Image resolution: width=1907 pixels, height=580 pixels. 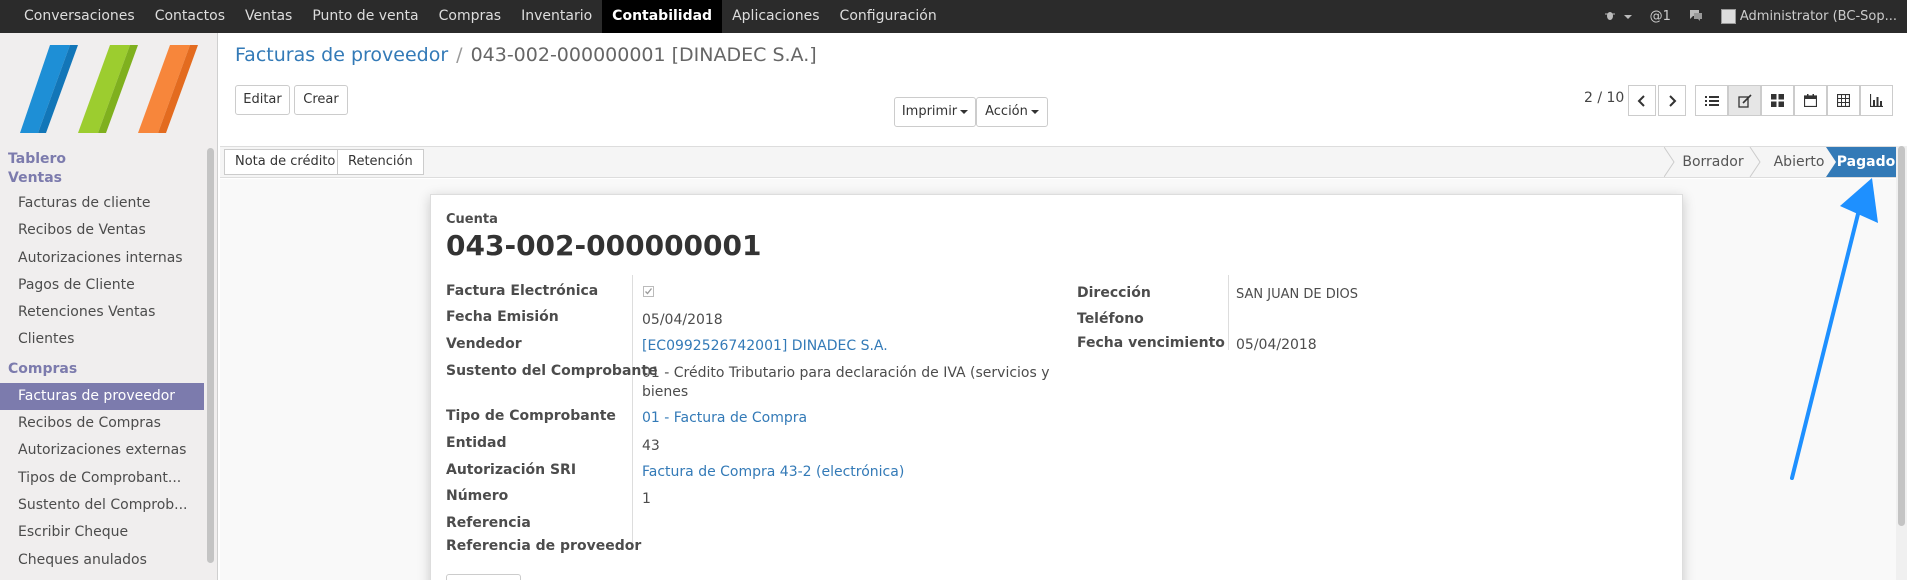 I want to click on phone-label: Teléfono, so click(x=1110, y=319).